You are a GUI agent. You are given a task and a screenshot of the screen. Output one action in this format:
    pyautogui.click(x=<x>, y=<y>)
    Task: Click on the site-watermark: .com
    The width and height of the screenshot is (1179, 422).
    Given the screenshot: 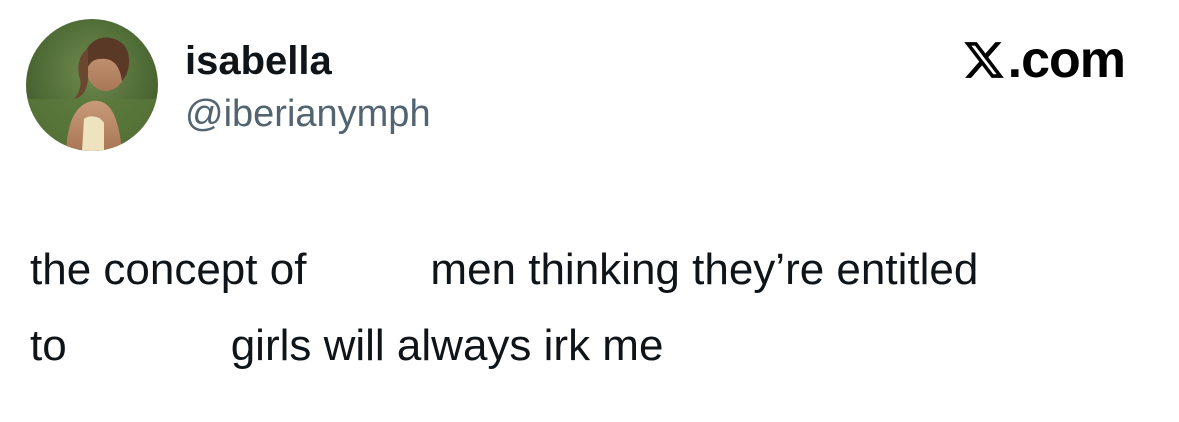 What is the action you would take?
    pyautogui.click(x=1044, y=60)
    